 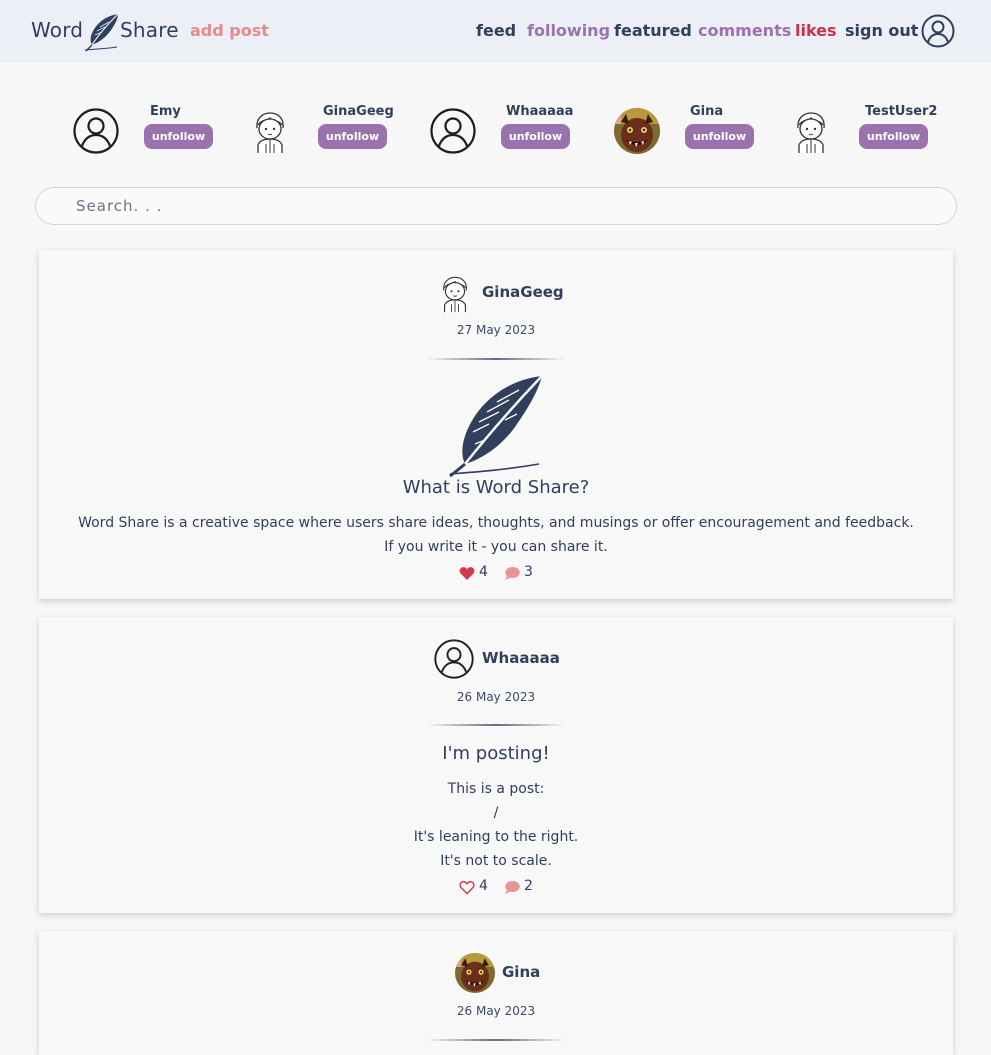 I want to click on following-user-whaaaaa: Whaaaaa unfollow, so click(x=515, y=130).